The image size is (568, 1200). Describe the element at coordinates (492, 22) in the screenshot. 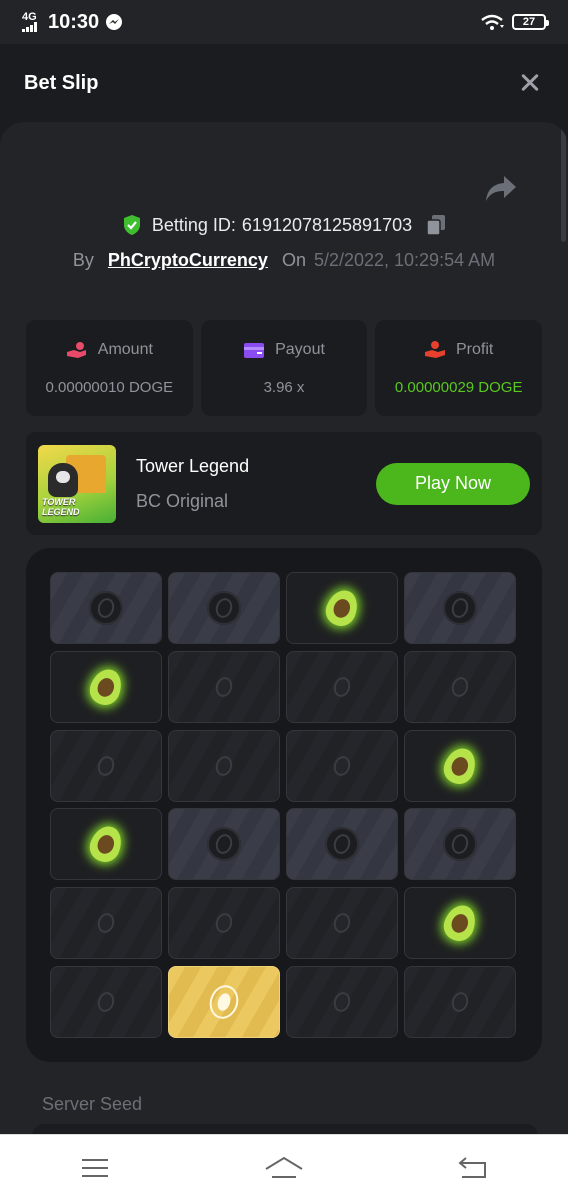

I see `wifi-icon` at that location.